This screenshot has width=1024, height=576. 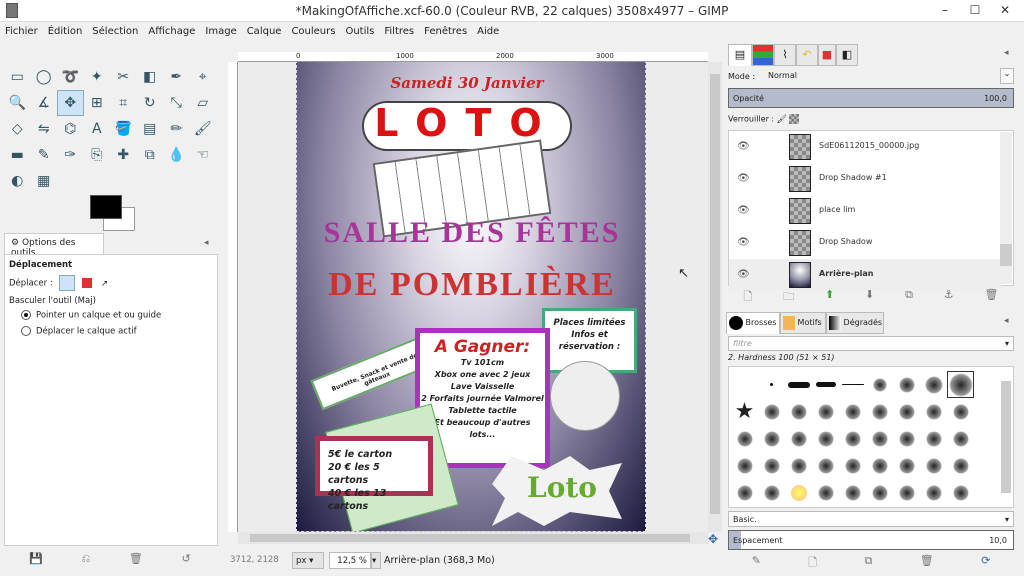 What do you see at coordinates (855, 323) in the screenshot?
I see `tab-gradients: Dégradés` at bounding box center [855, 323].